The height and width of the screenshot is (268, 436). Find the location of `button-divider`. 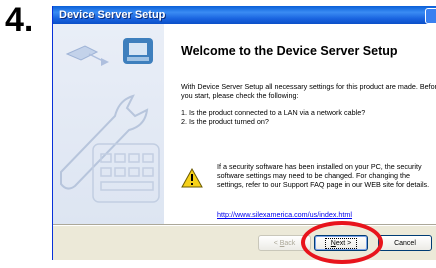

button-divider is located at coordinates (244, 225).